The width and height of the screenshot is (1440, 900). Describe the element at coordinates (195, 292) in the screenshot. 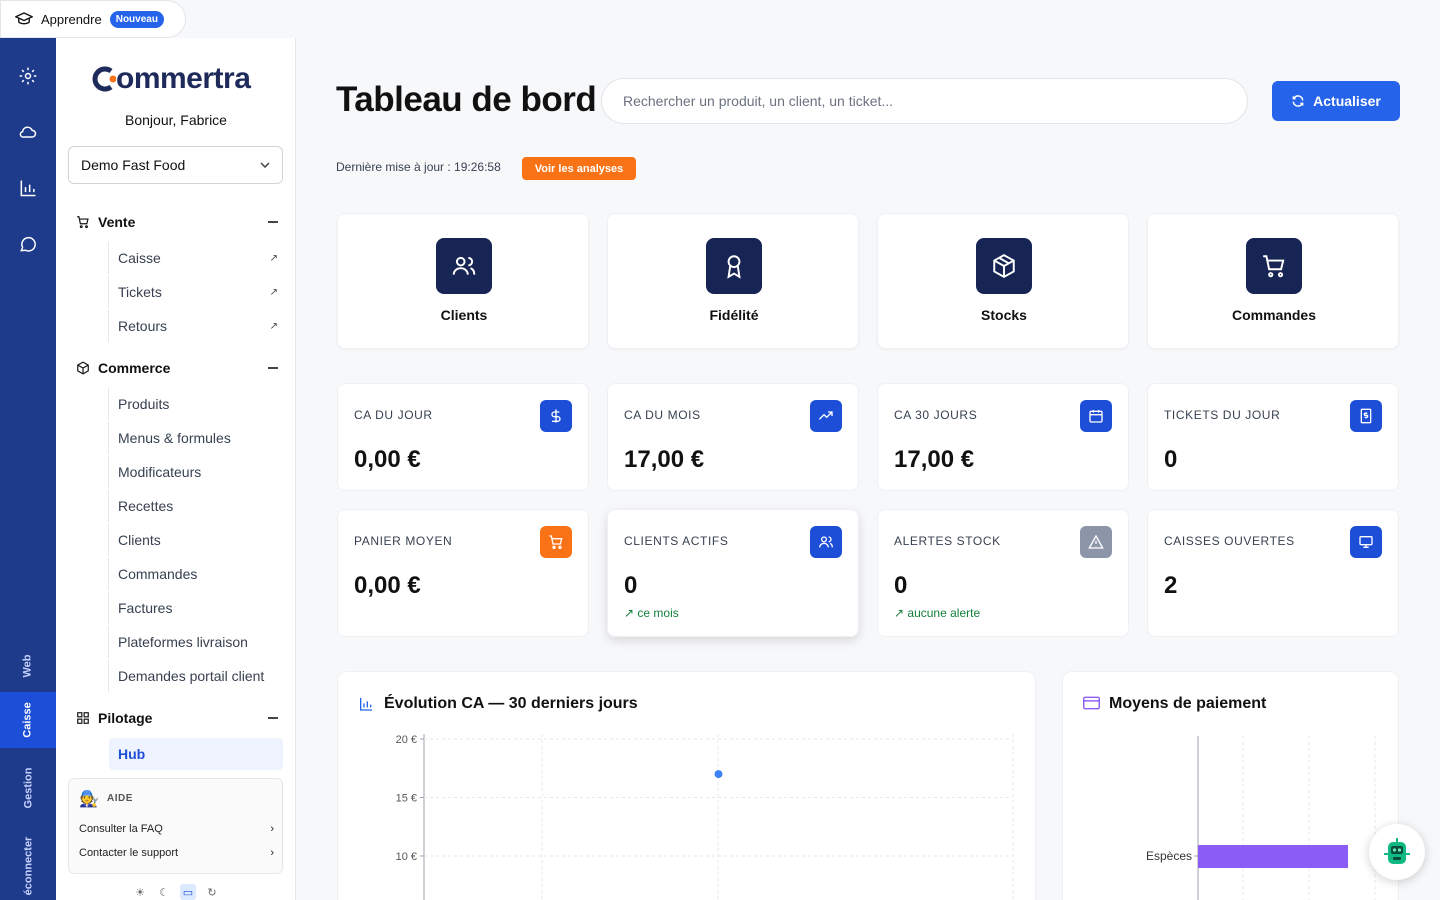

I see `nav-tickets: Tickets ↗` at that location.